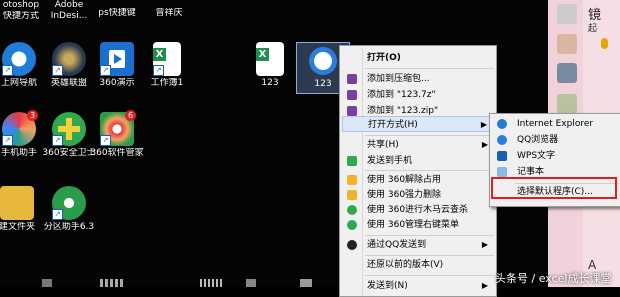  Describe the element at coordinates (69, 129) in the screenshot. I see `360-safe-icon: ↗` at that location.